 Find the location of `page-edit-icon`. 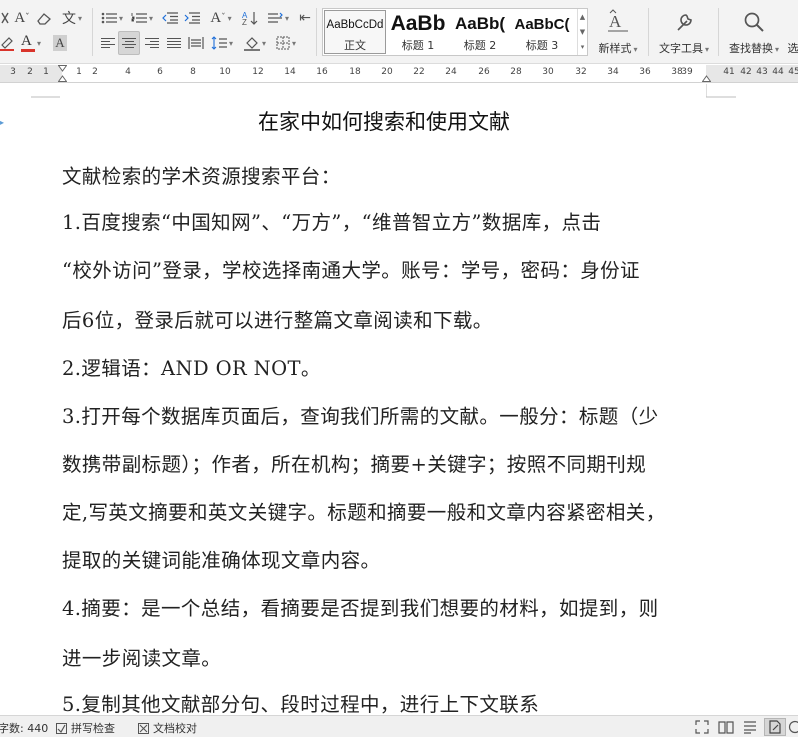

page-edit-icon is located at coordinates (775, 727).